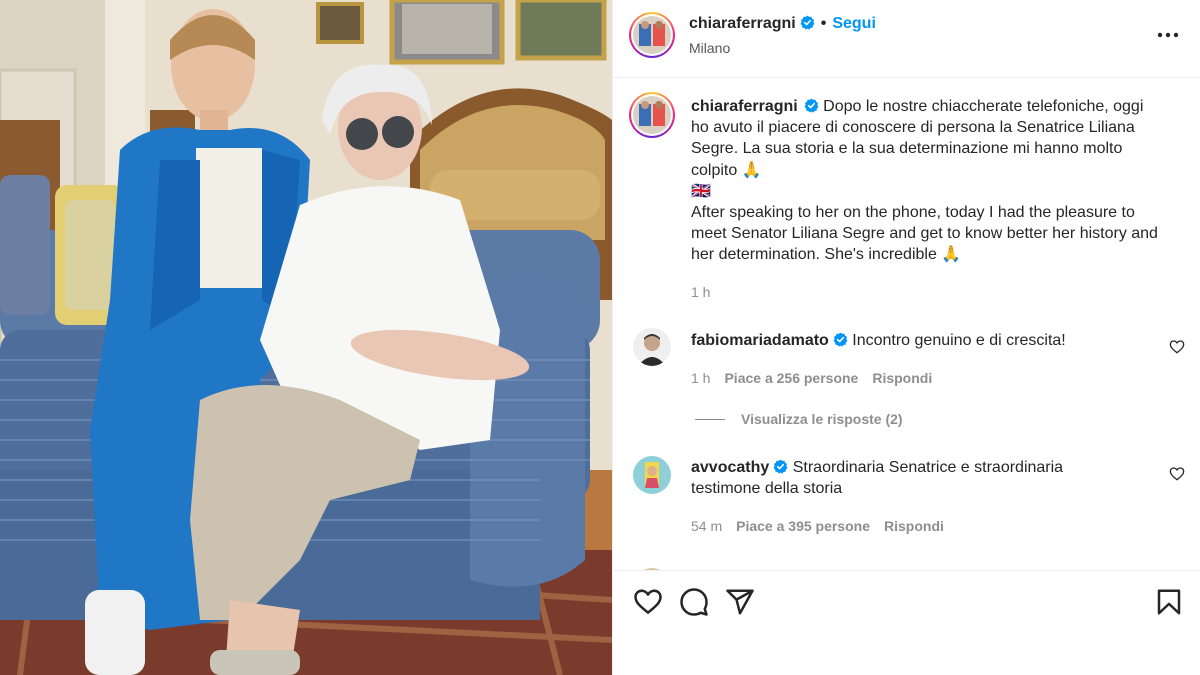 This screenshot has width=1200, height=675. I want to click on caption-timestamp: 1 h, so click(700, 292).